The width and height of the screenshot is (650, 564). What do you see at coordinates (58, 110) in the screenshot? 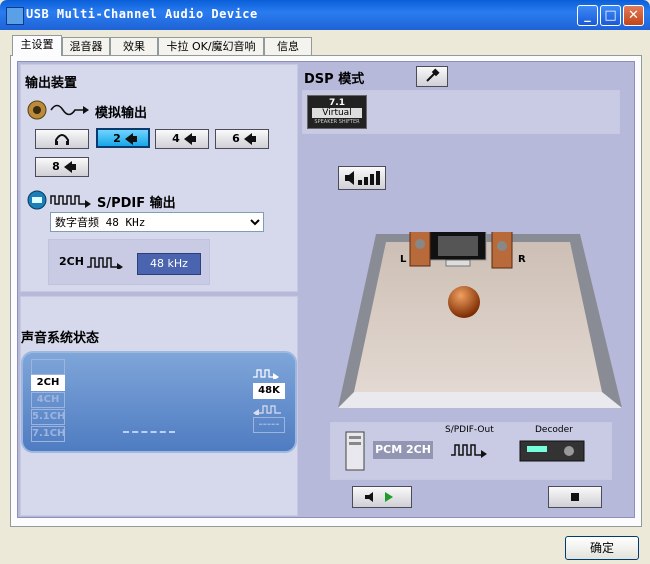
I see `analog-speaker-icon` at bounding box center [58, 110].